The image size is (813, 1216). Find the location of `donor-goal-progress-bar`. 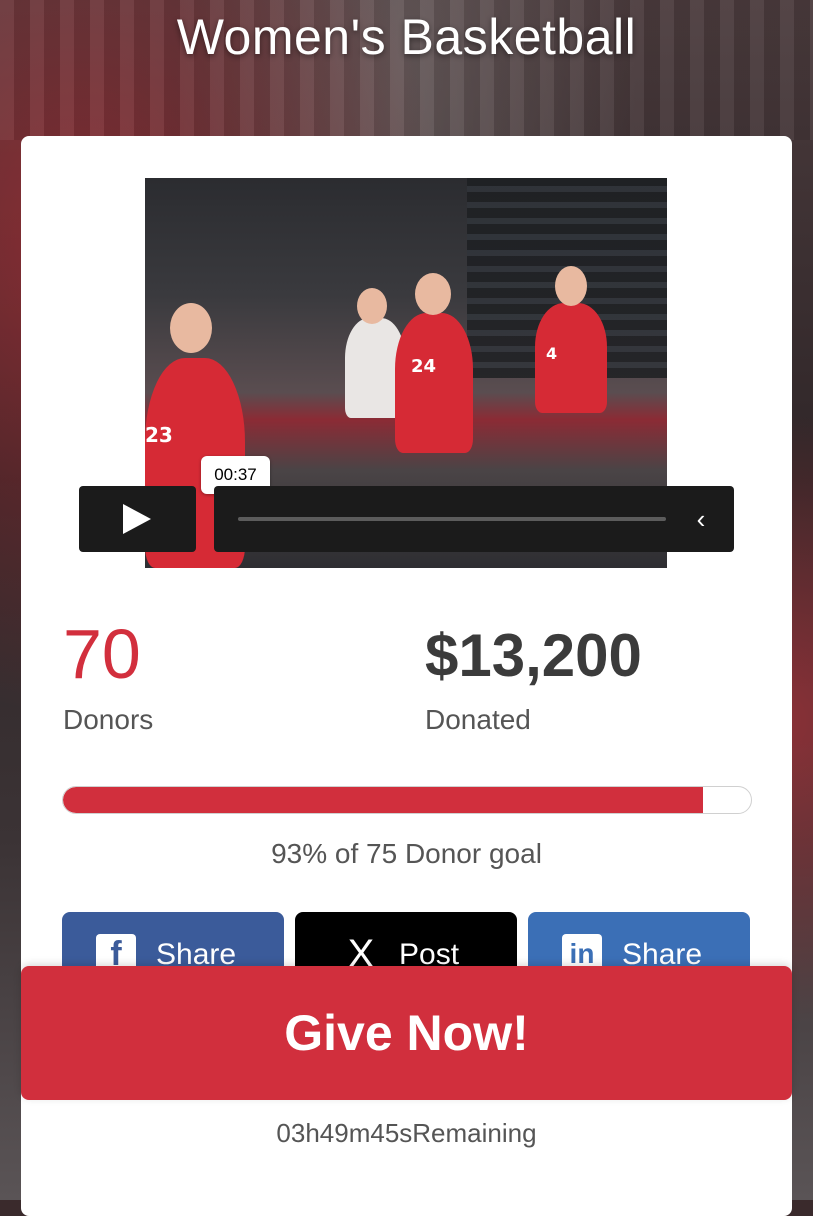

donor-goal-progress-bar is located at coordinates (407, 800).